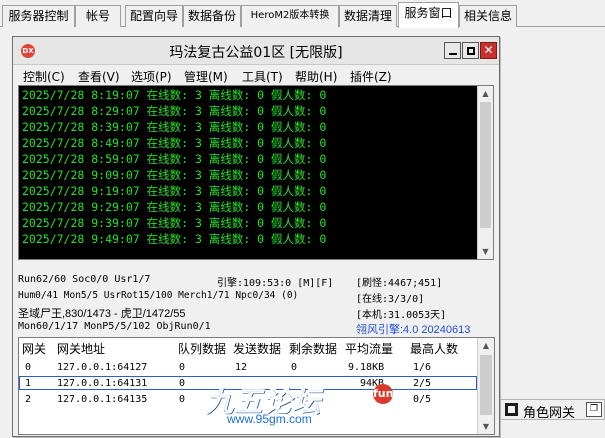 This screenshot has height=438, width=605. What do you see at coordinates (98, 16) in the screenshot?
I see `tab-account: 帐号` at bounding box center [98, 16].